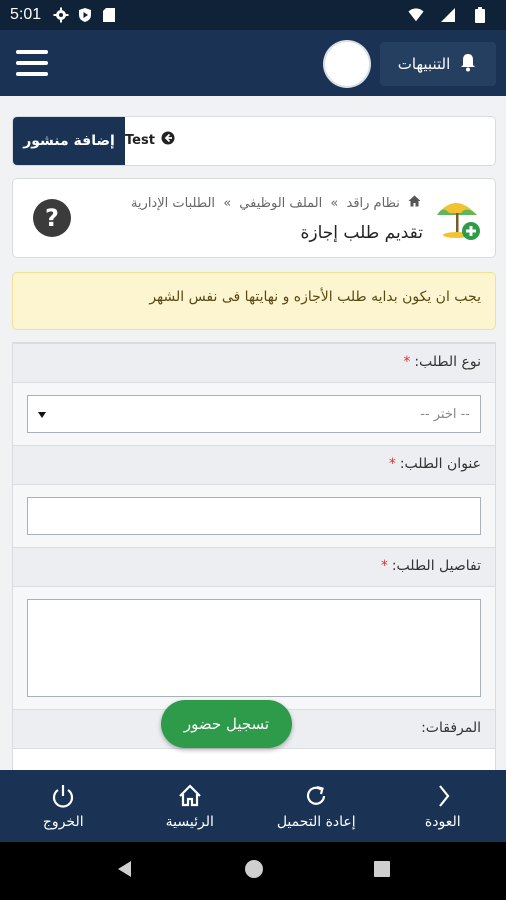 The height and width of the screenshot is (900, 506). I want to click on dropdown-arrow-icon, so click(42, 414).